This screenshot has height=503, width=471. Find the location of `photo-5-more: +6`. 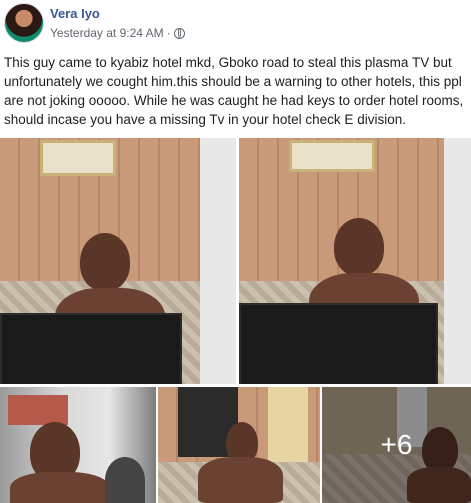

photo-5-more: +6 is located at coordinates (396, 445).